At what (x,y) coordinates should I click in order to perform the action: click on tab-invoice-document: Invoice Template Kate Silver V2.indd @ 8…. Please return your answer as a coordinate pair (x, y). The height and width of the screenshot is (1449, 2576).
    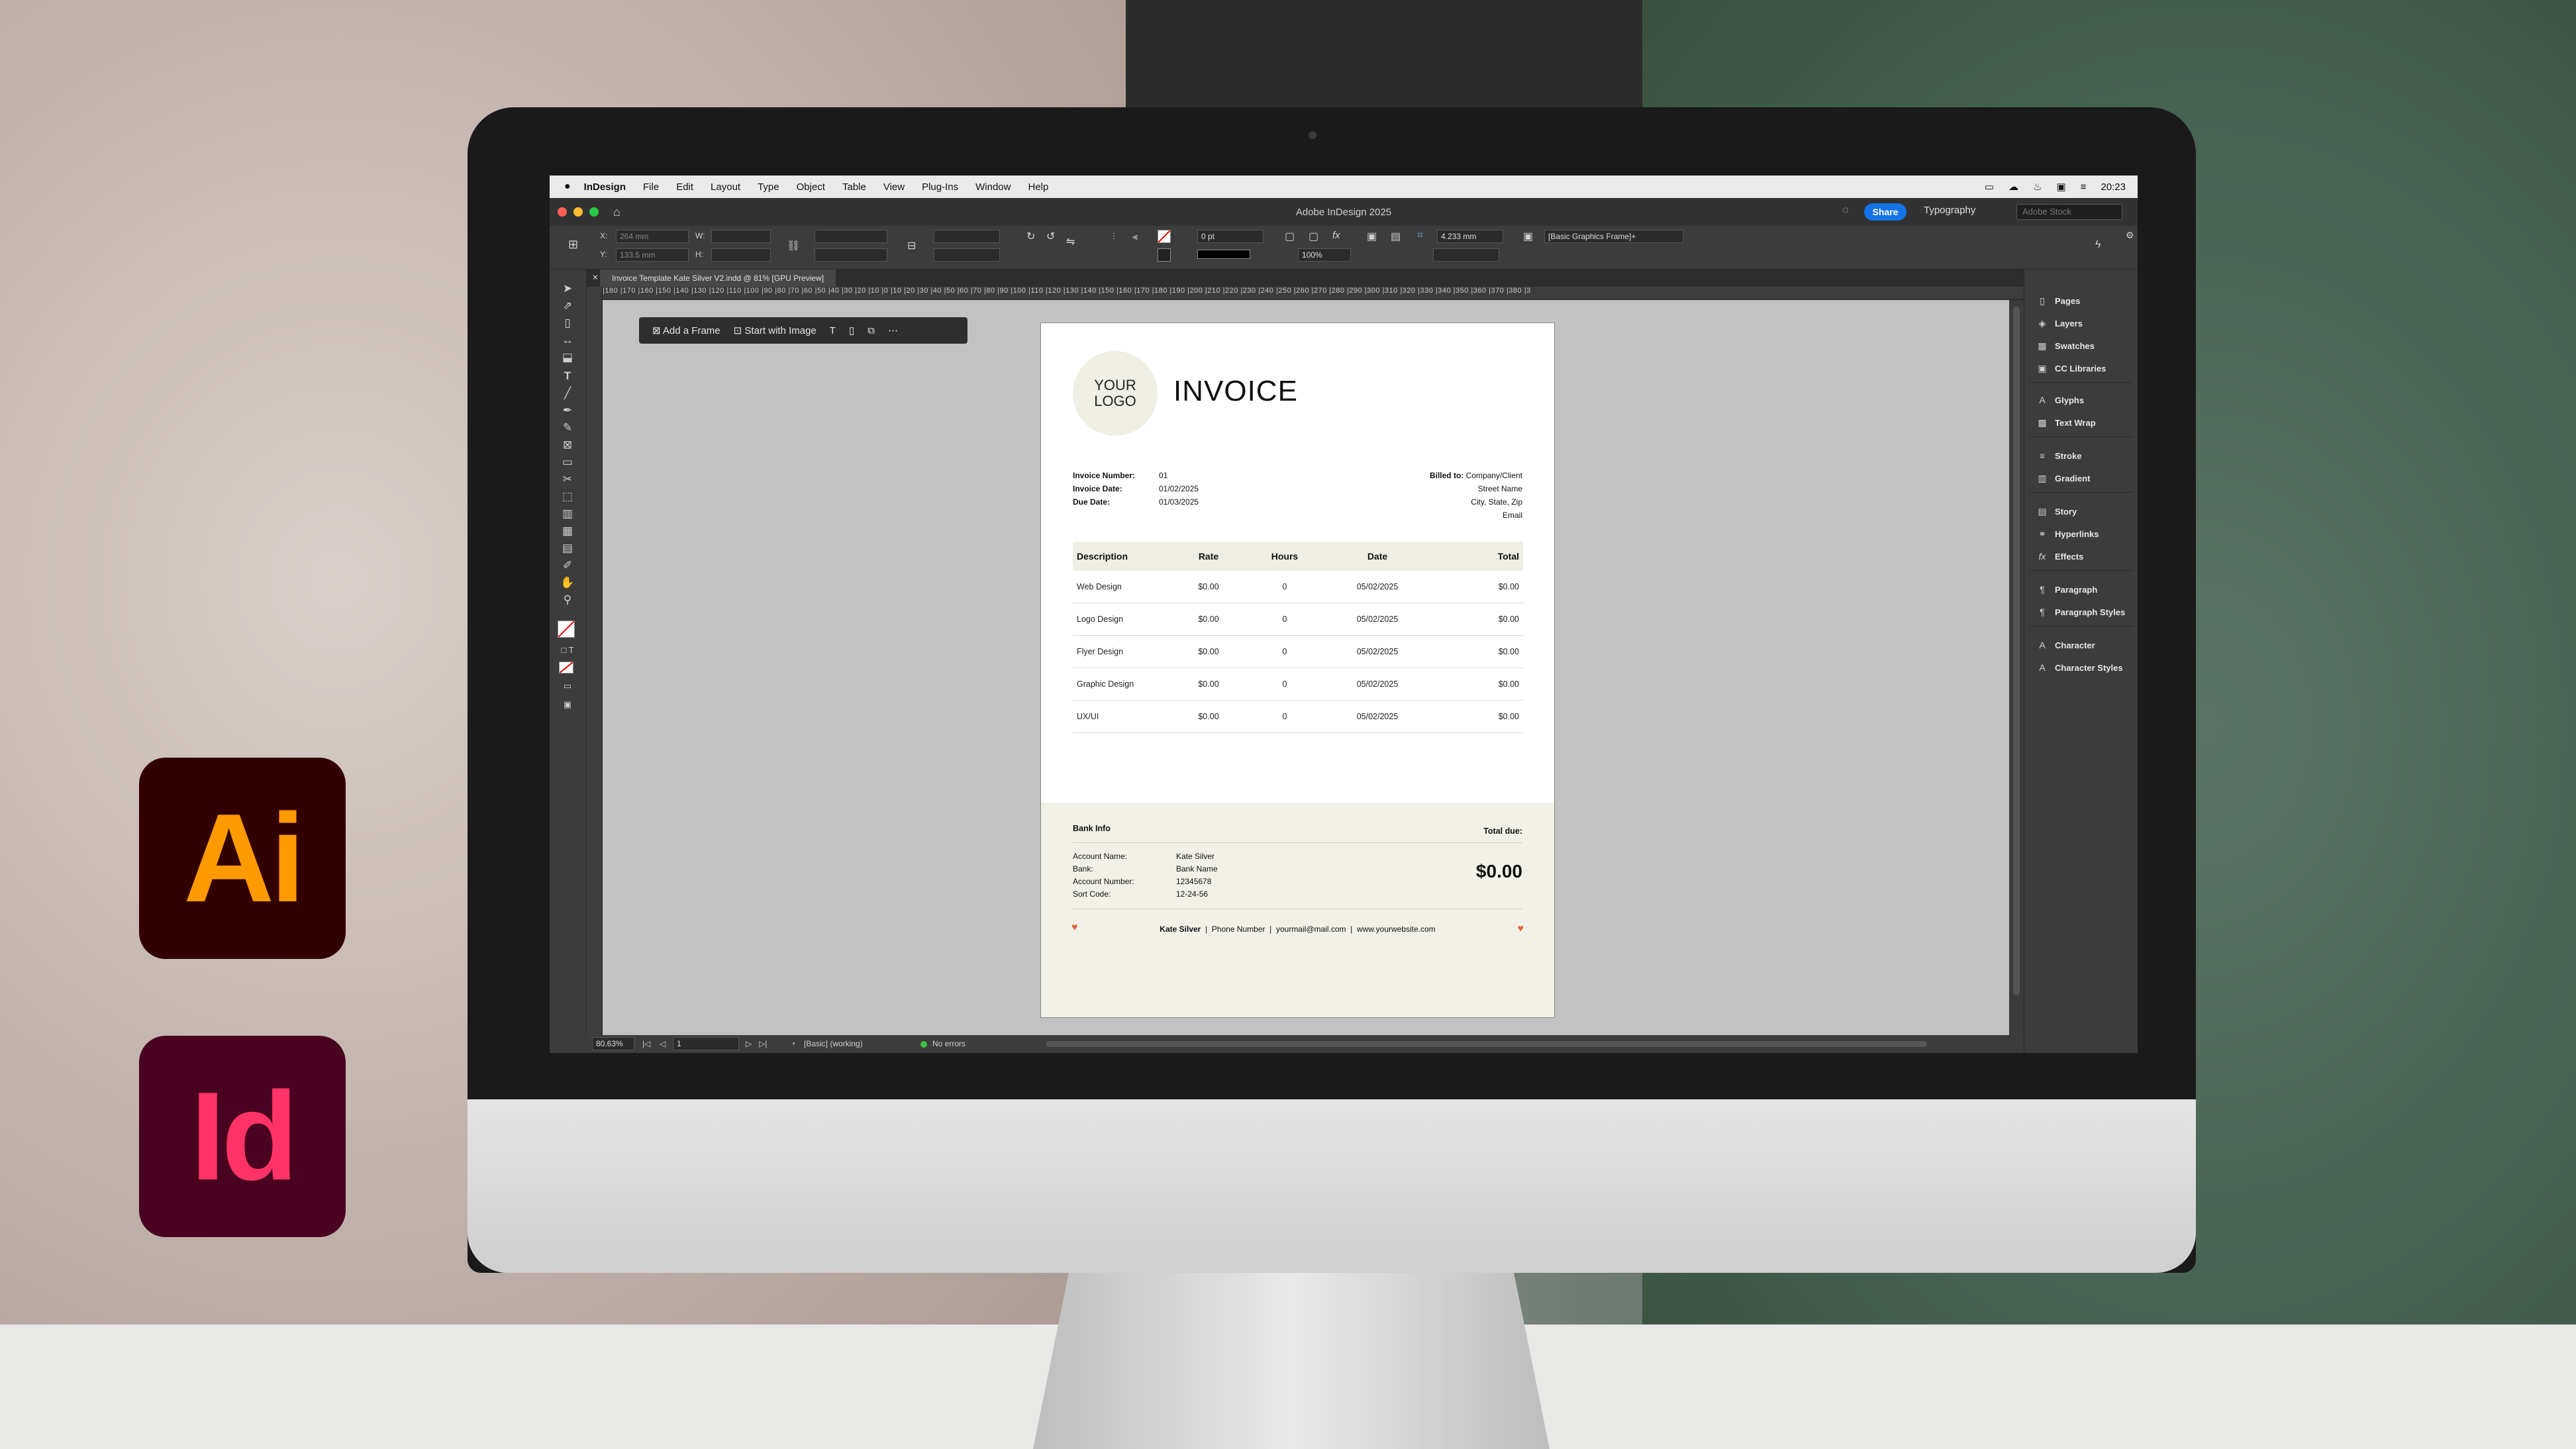
    Looking at the image, I should click on (718, 278).